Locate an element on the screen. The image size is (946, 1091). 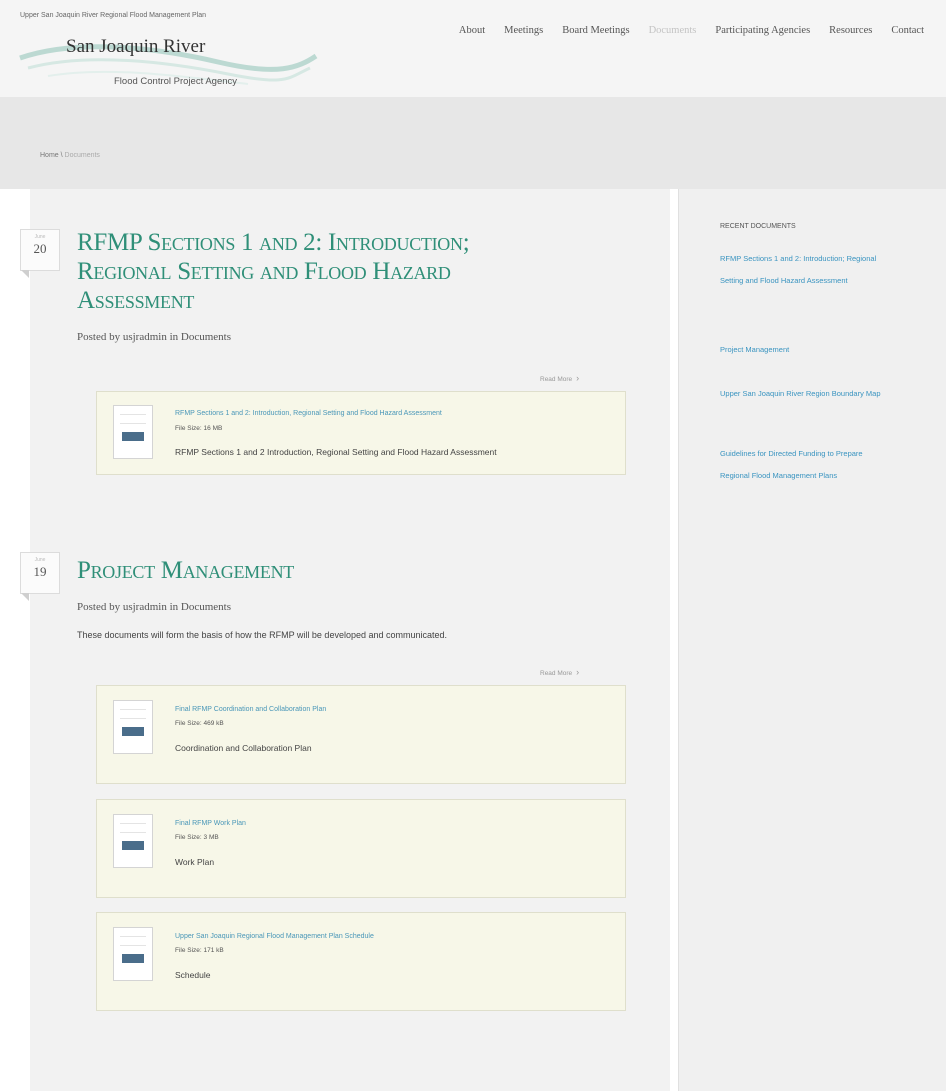
document-file-size: File Size: 3 MB is located at coordinates (197, 837).